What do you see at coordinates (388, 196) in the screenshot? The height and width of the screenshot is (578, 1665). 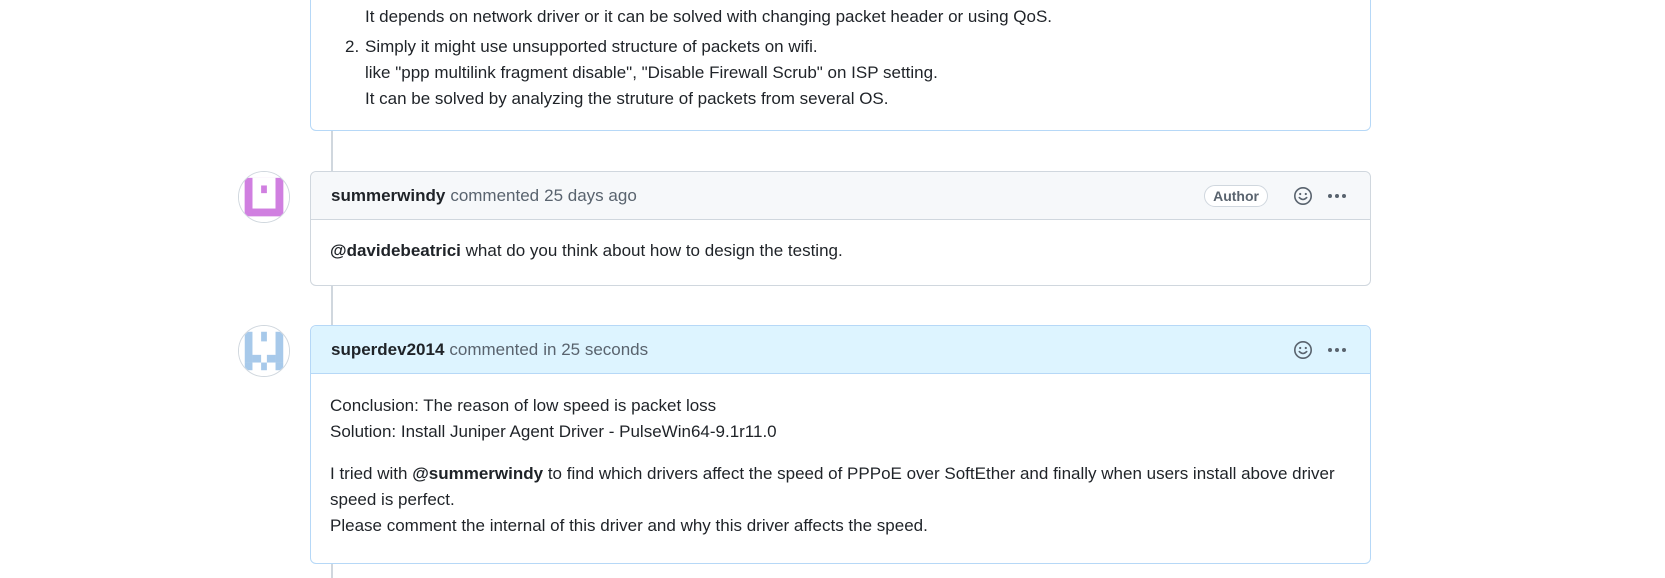 I see `comment-author: summerwindy` at bounding box center [388, 196].